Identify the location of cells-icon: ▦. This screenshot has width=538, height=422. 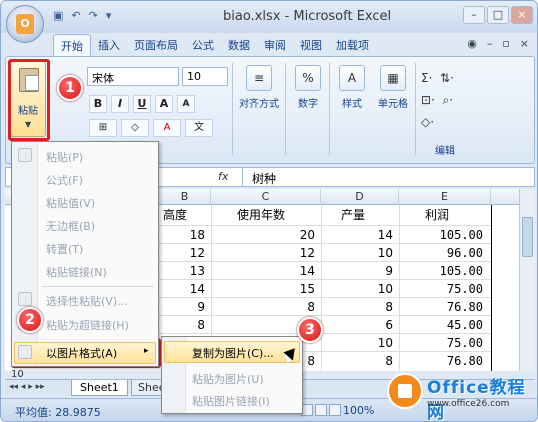
(393, 78).